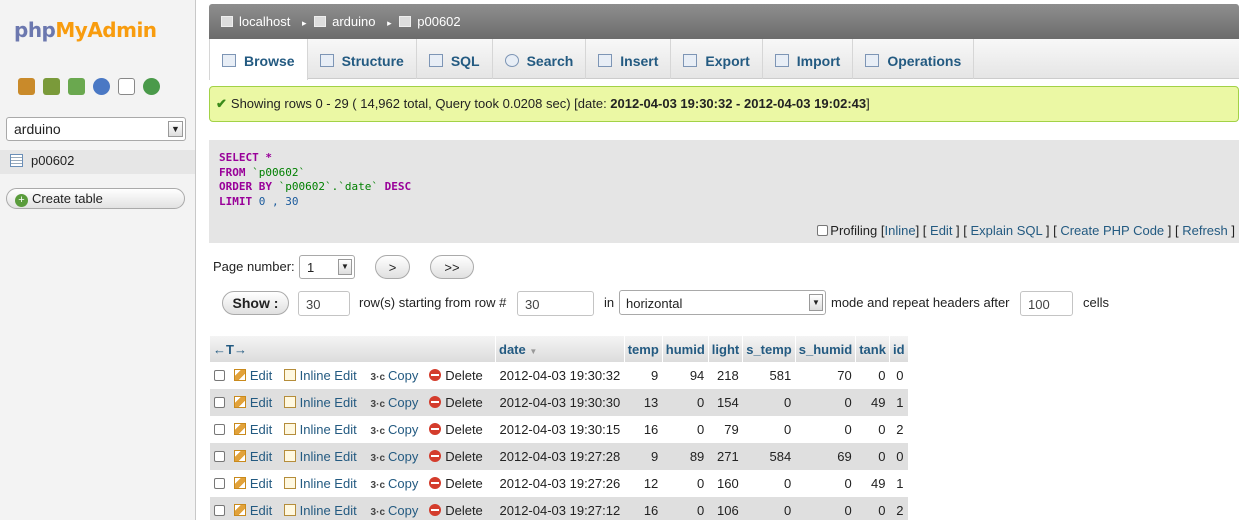  What do you see at coordinates (452, 267) in the screenshot?
I see `last-page-button: >>` at bounding box center [452, 267].